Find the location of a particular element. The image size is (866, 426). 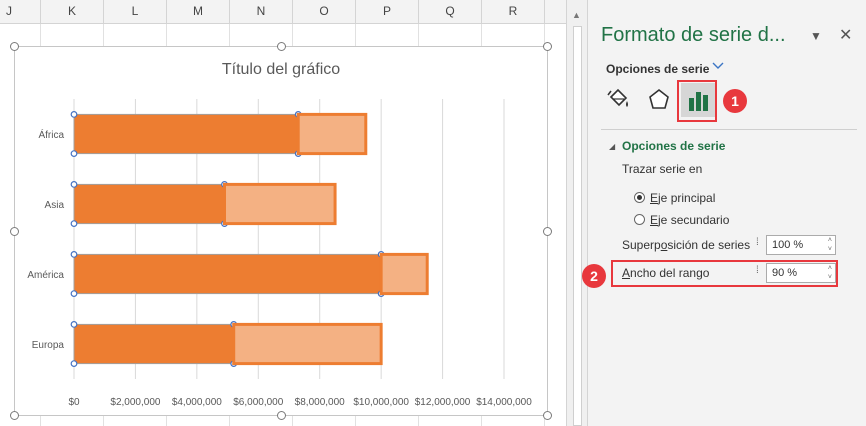

step-badge-2: 2 is located at coordinates (594, 276).